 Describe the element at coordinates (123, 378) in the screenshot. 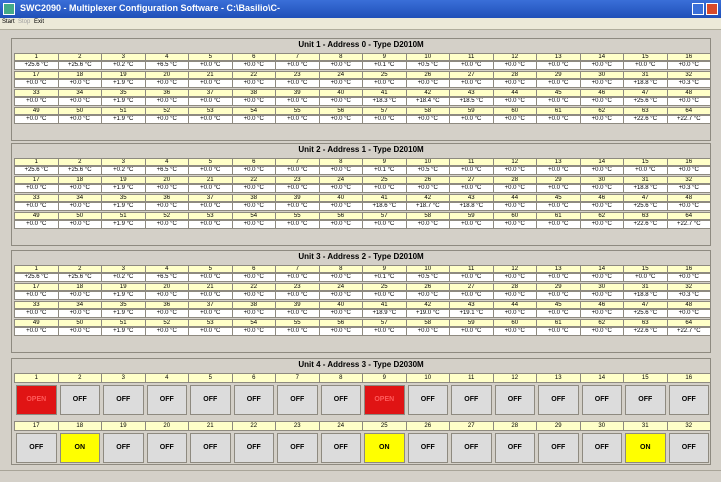

I see `relay-number: 3` at that location.